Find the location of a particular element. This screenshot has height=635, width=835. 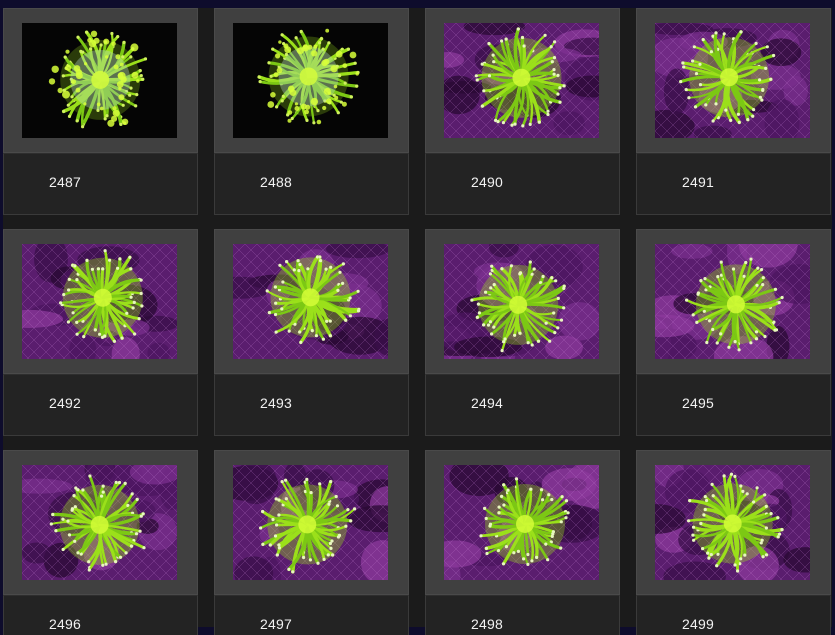

item-number: 2496 is located at coordinates (65, 624).